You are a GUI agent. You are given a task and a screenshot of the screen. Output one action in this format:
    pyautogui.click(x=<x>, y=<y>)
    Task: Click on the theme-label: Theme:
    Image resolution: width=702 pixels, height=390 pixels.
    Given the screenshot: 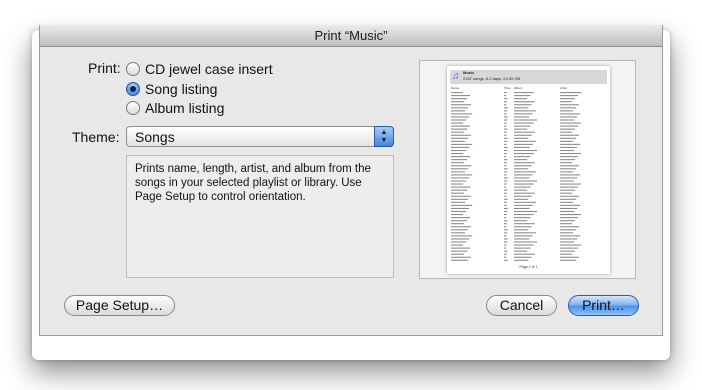 What is the action you would take?
    pyautogui.click(x=96, y=137)
    